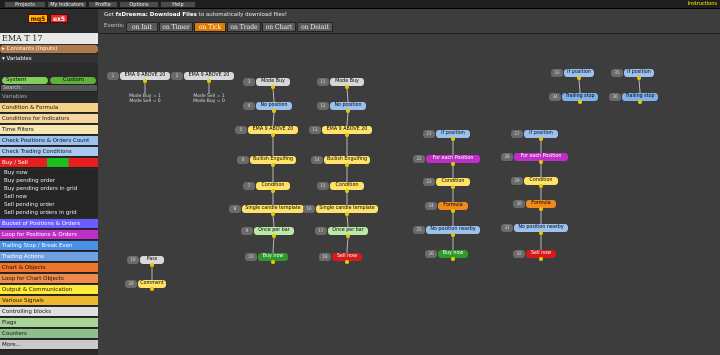 This screenshot has width=720, height=355. What do you see at coordinates (340, 83) in the screenshot?
I see `block-mode-buy: 11 Mode Buy` at bounding box center [340, 83].